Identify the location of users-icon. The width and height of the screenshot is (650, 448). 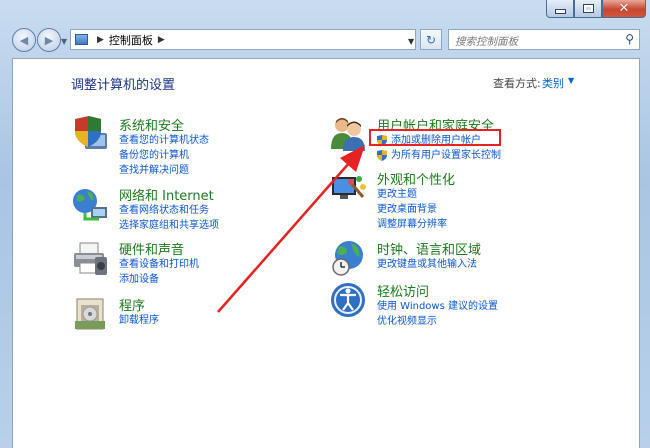
(348, 134).